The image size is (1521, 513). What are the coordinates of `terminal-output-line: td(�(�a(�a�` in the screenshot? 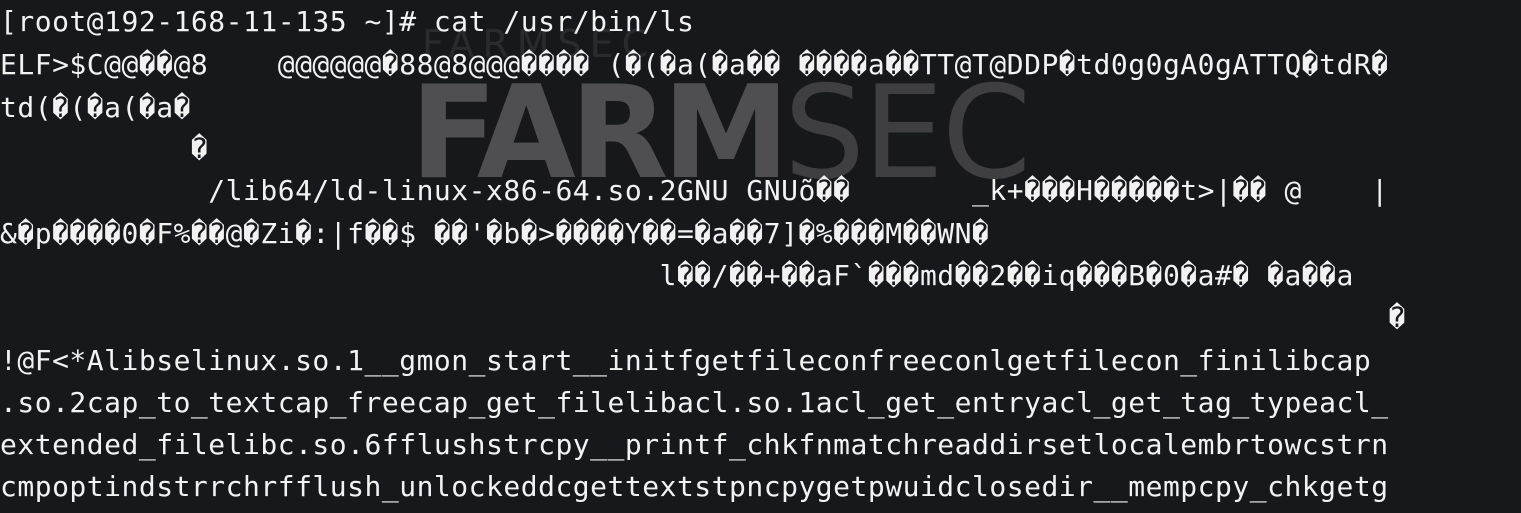 It's located at (95, 107).